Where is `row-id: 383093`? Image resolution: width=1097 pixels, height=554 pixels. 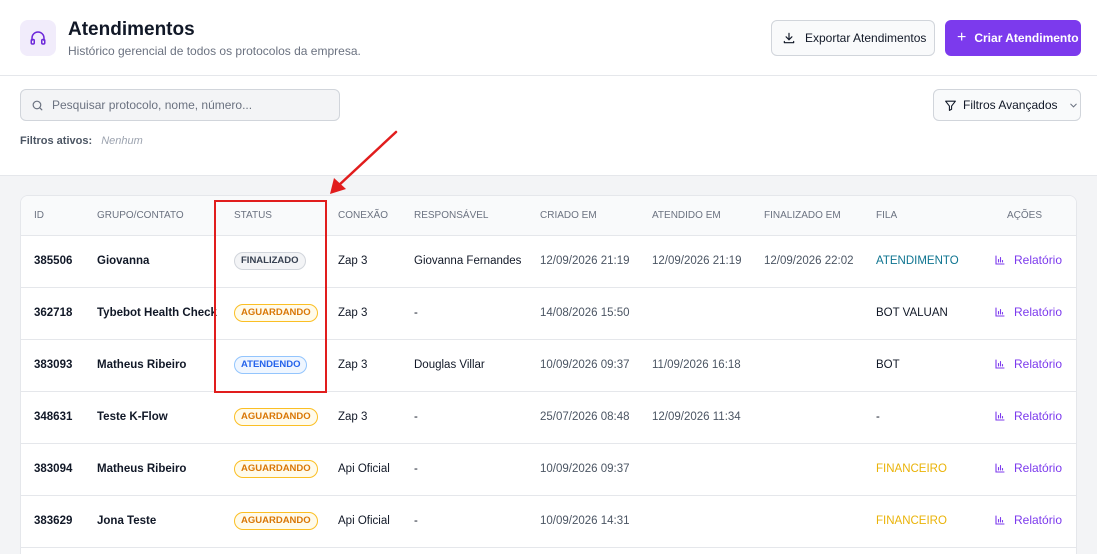 row-id: 383093 is located at coordinates (52, 365).